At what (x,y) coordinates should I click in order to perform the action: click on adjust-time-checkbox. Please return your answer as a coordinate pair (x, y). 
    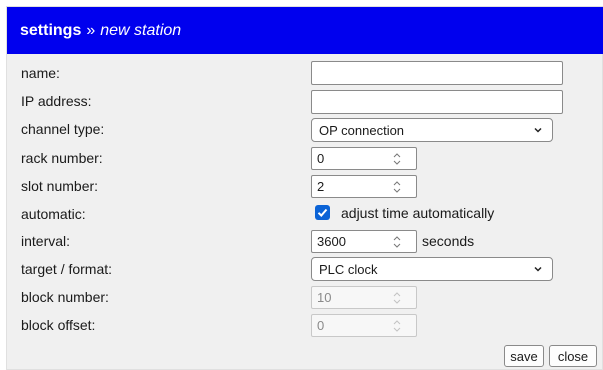
    Looking at the image, I should click on (322, 212).